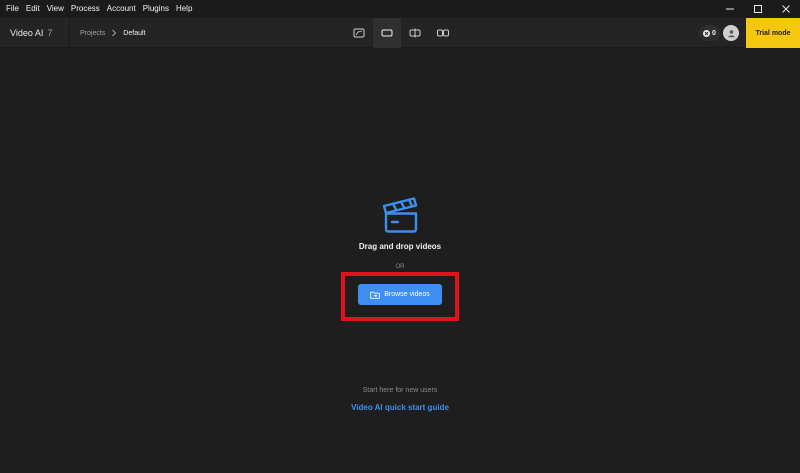  I want to click on view-mode-single-preview, so click(359, 33).